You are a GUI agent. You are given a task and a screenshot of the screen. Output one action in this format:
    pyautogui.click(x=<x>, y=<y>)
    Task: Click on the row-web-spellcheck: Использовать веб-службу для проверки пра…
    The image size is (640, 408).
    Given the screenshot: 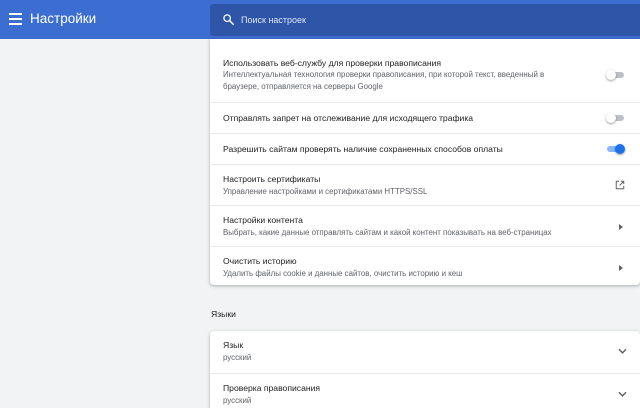 What is the action you would take?
    pyautogui.click(x=425, y=70)
    